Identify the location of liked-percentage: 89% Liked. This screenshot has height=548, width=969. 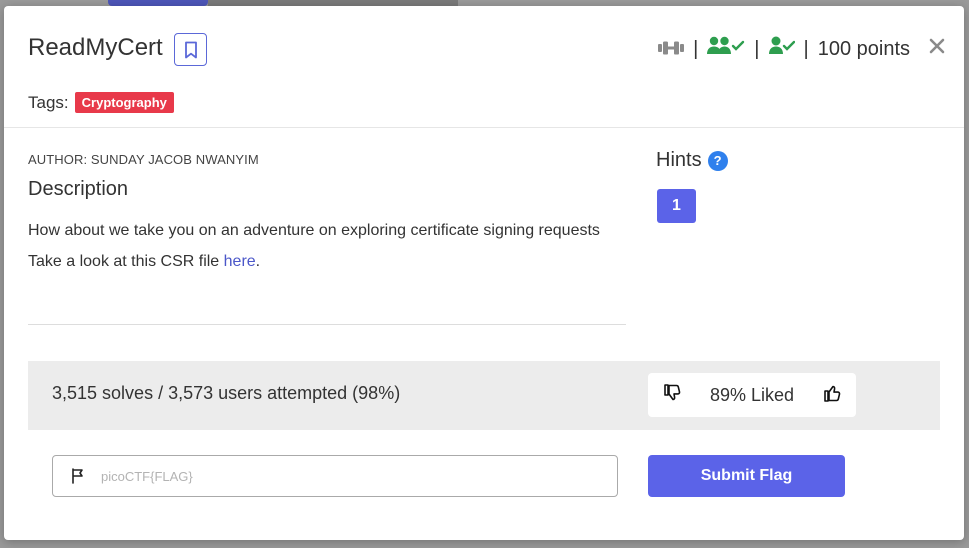
(752, 394).